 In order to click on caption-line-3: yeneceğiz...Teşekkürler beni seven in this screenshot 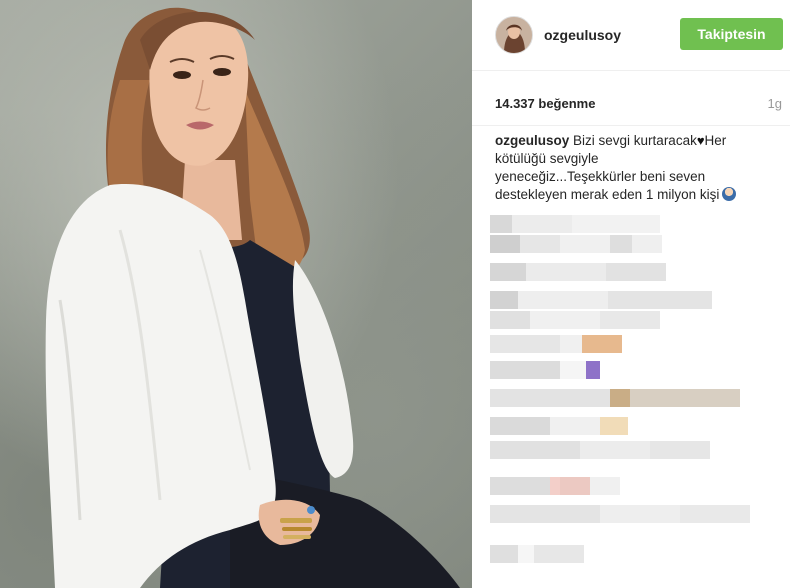, I will do `click(600, 176)`.